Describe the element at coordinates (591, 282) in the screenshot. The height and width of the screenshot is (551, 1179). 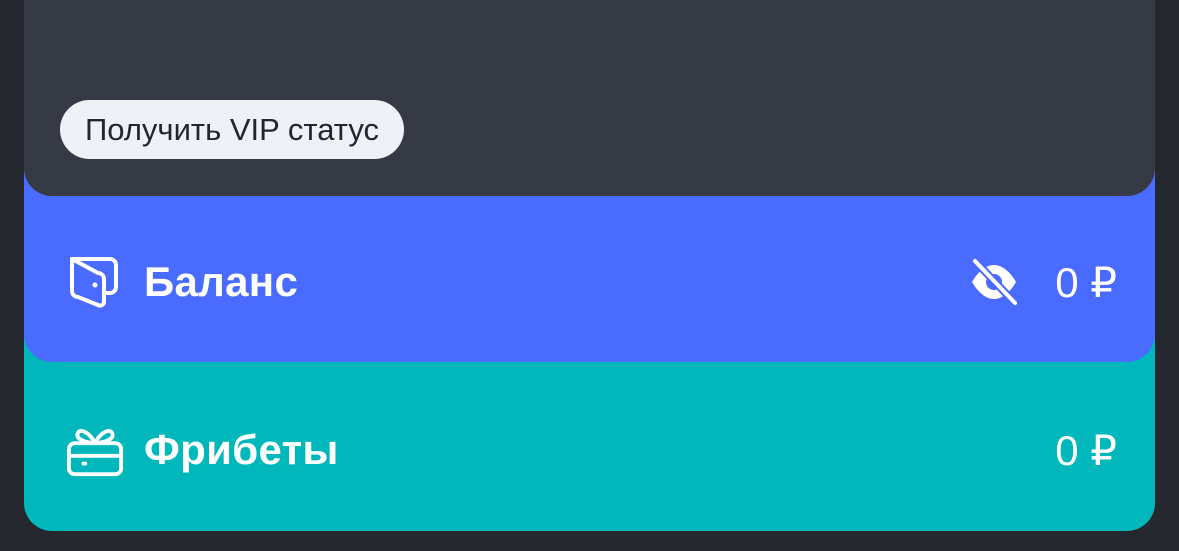
I see `balance-row: Баланс 0 ₽` at that location.